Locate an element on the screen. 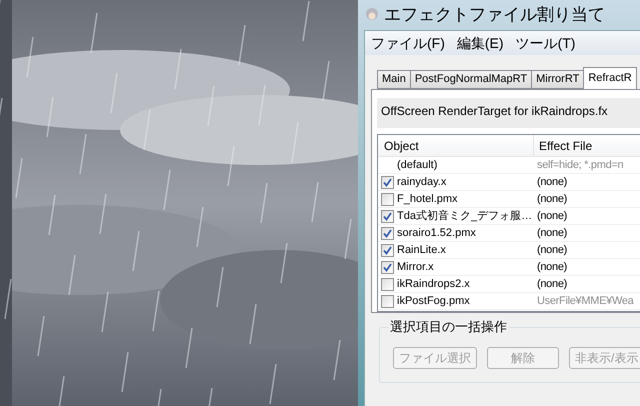  table-cell-text: sorairo1.52.pmx is located at coordinates (436, 233).